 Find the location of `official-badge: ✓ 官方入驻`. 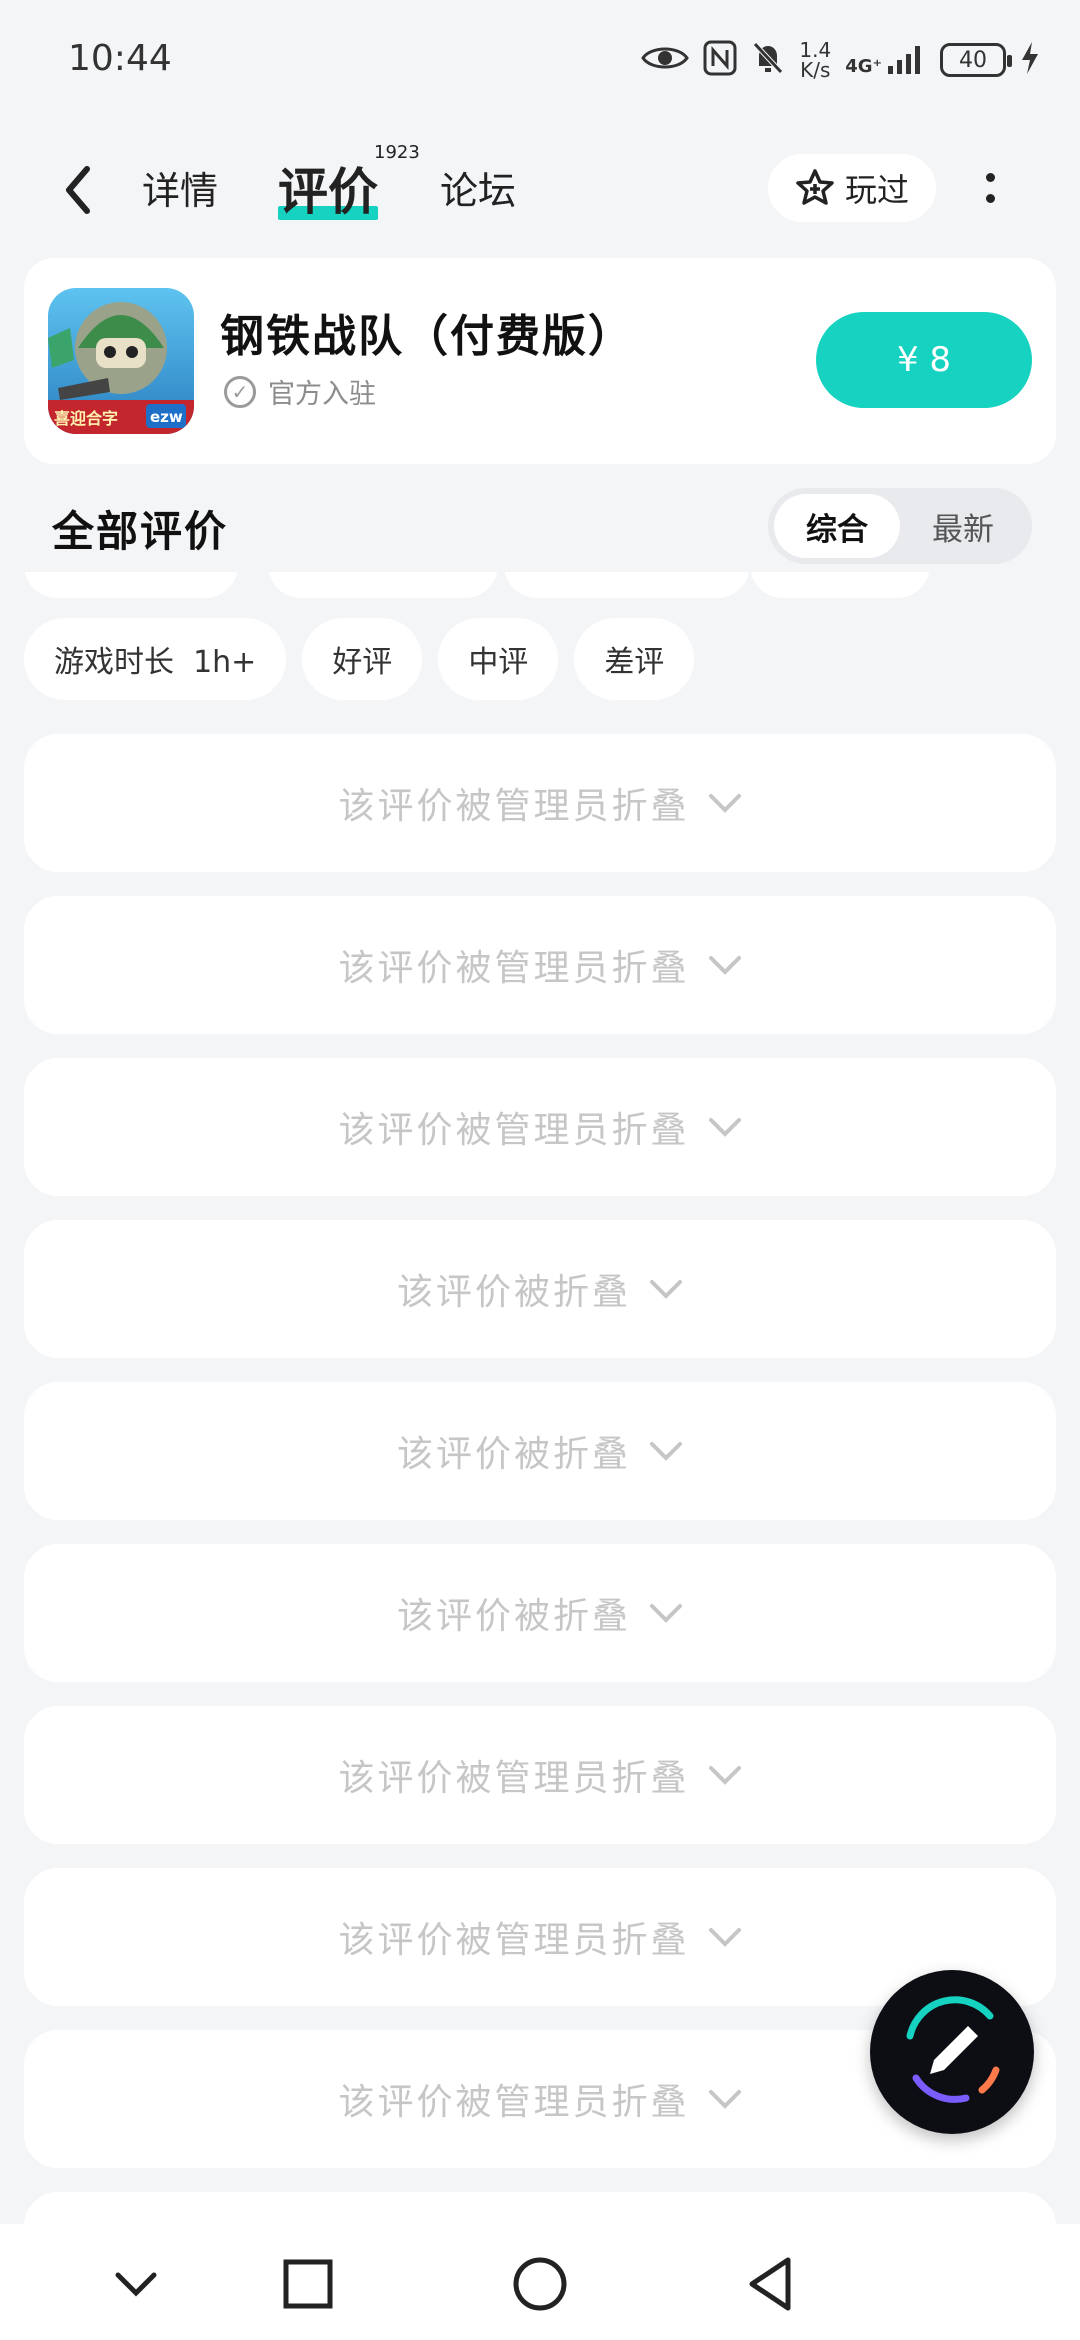

official-badge: ✓ 官方入驻 is located at coordinates (300, 391).